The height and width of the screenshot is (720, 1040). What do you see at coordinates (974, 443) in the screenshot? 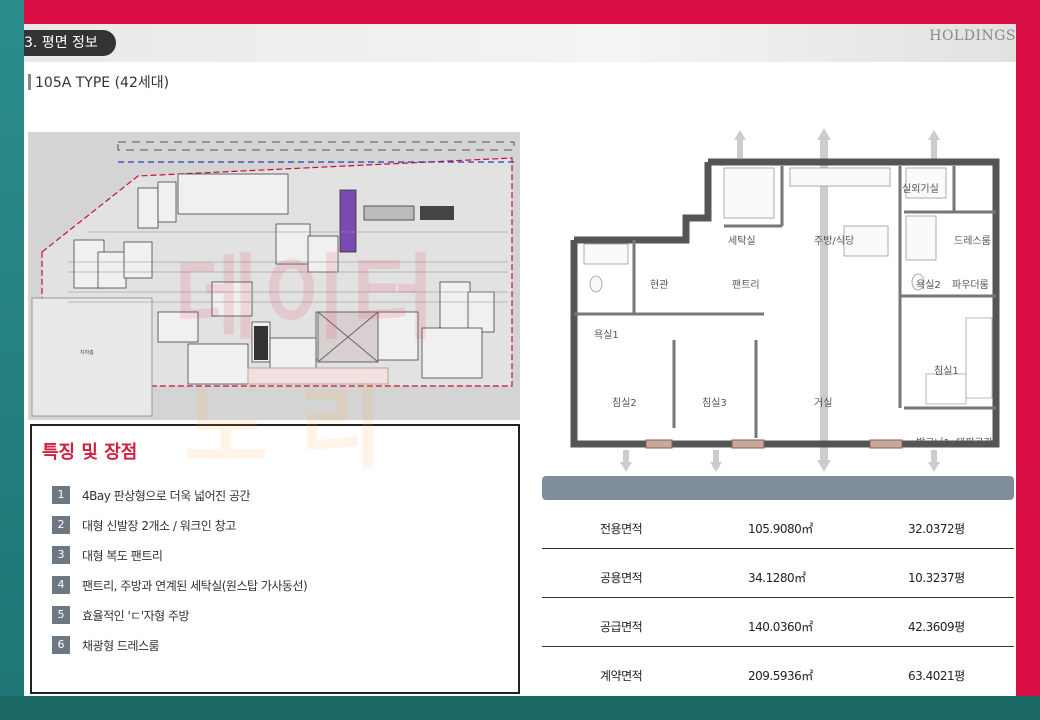
I see `room-shelter: 대피공간` at bounding box center [974, 443].